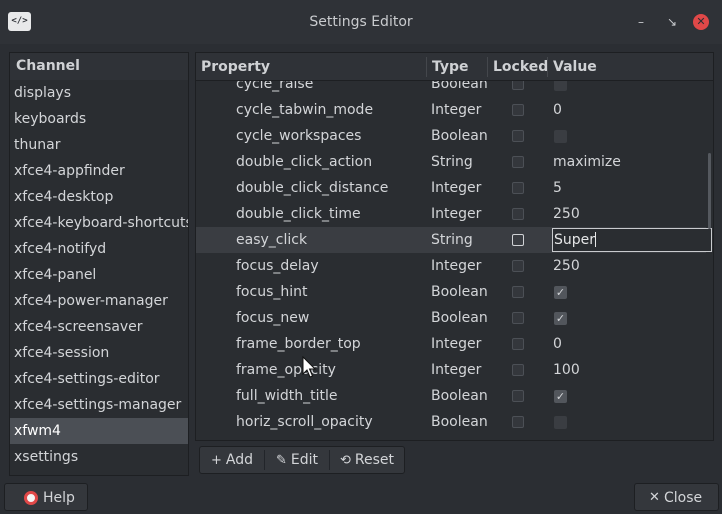 The width and height of the screenshot is (722, 514). I want to click on property-table-header: Property Type Locked Value, so click(454, 67).